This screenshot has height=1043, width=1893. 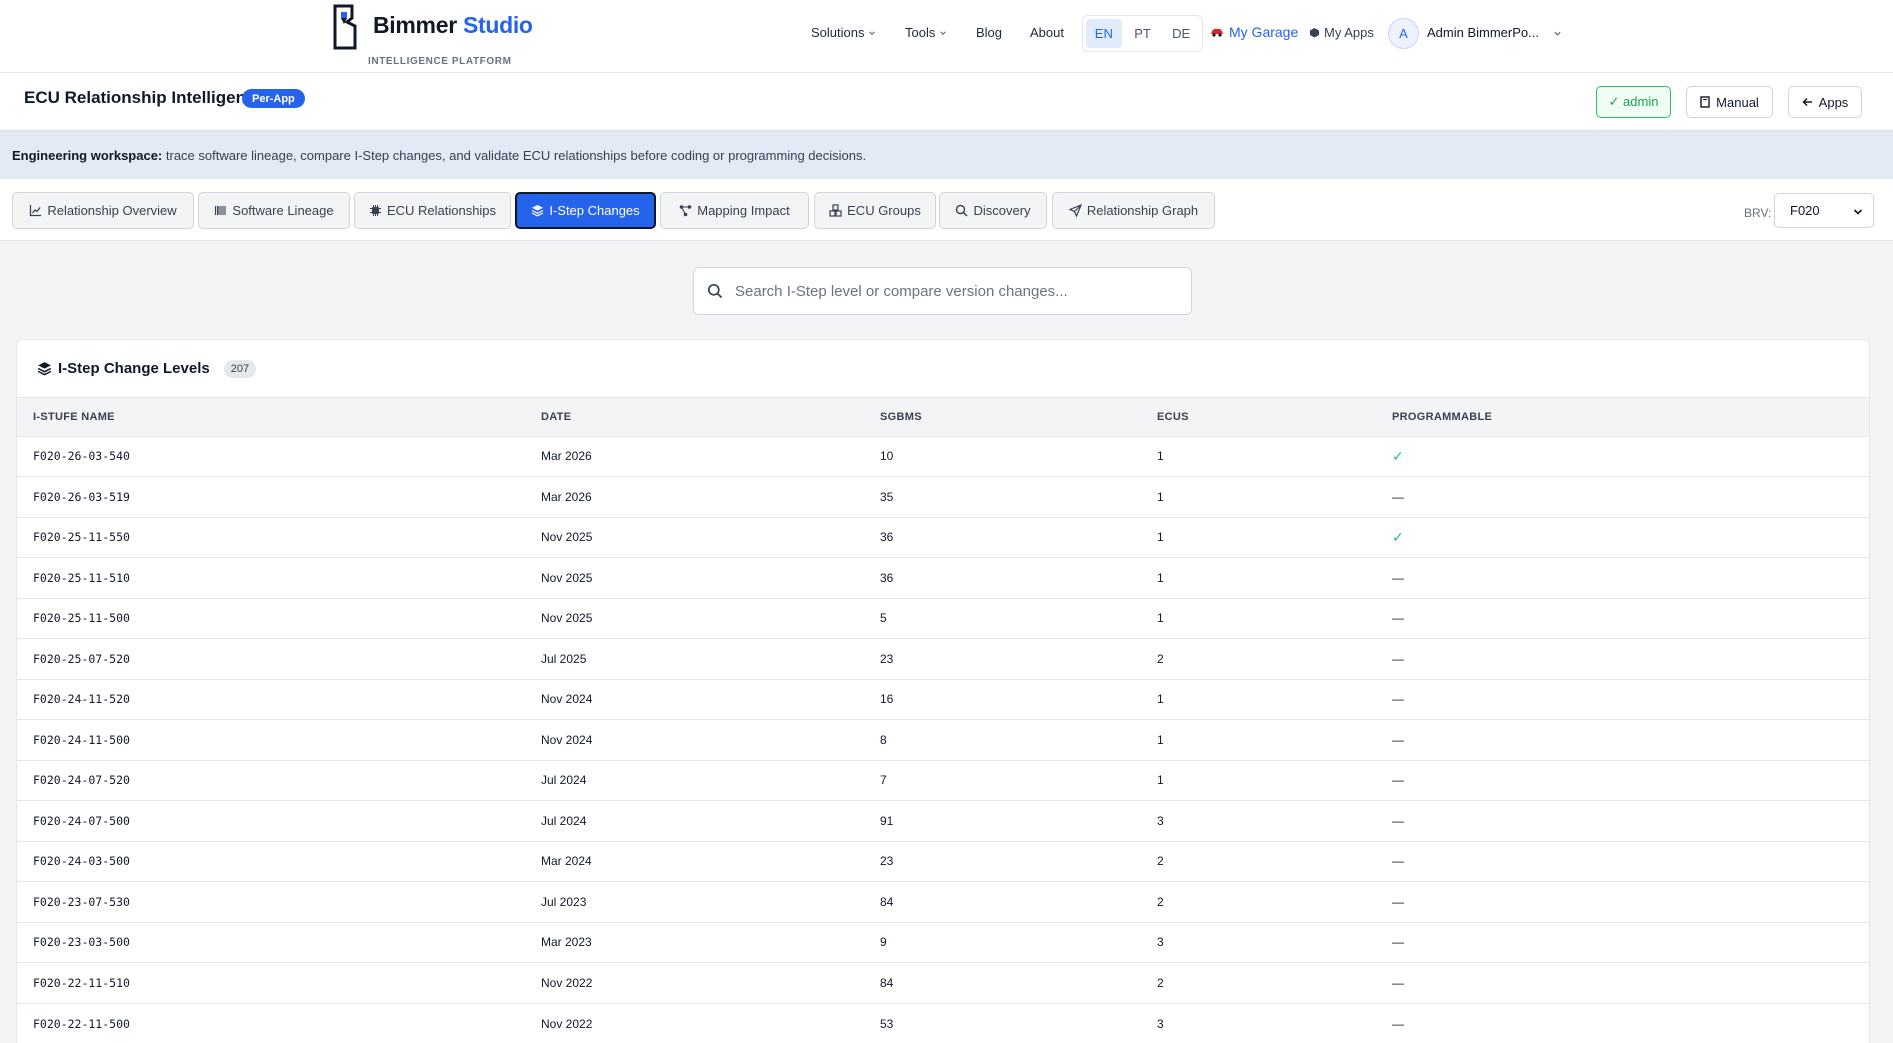 What do you see at coordinates (694, 942) in the screenshot?
I see `date-cell: Mar 2023` at bounding box center [694, 942].